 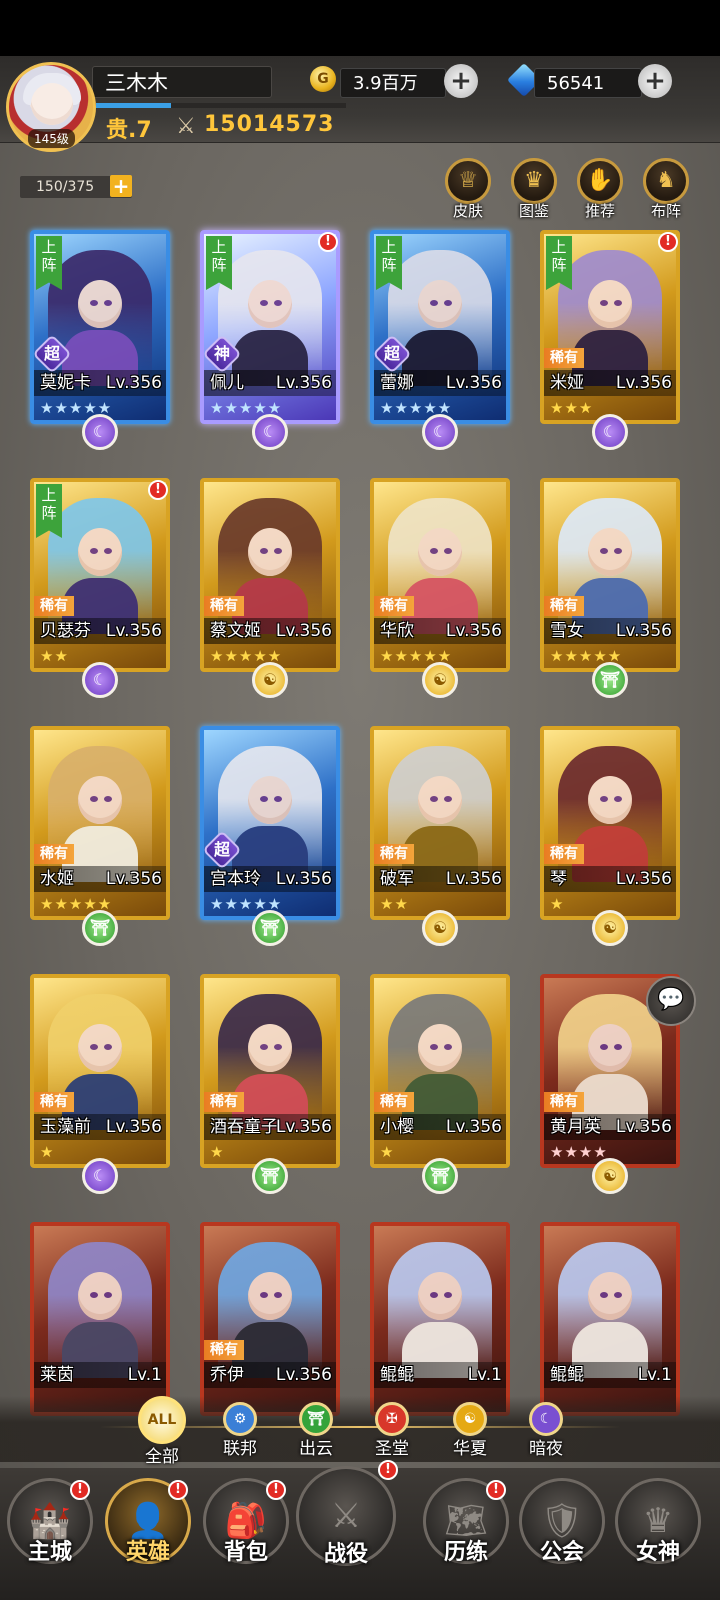 What do you see at coordinates (666, 181) in the screenshot?
I see `chess-knight-icon: ♞` at bounding box center [666, 181].